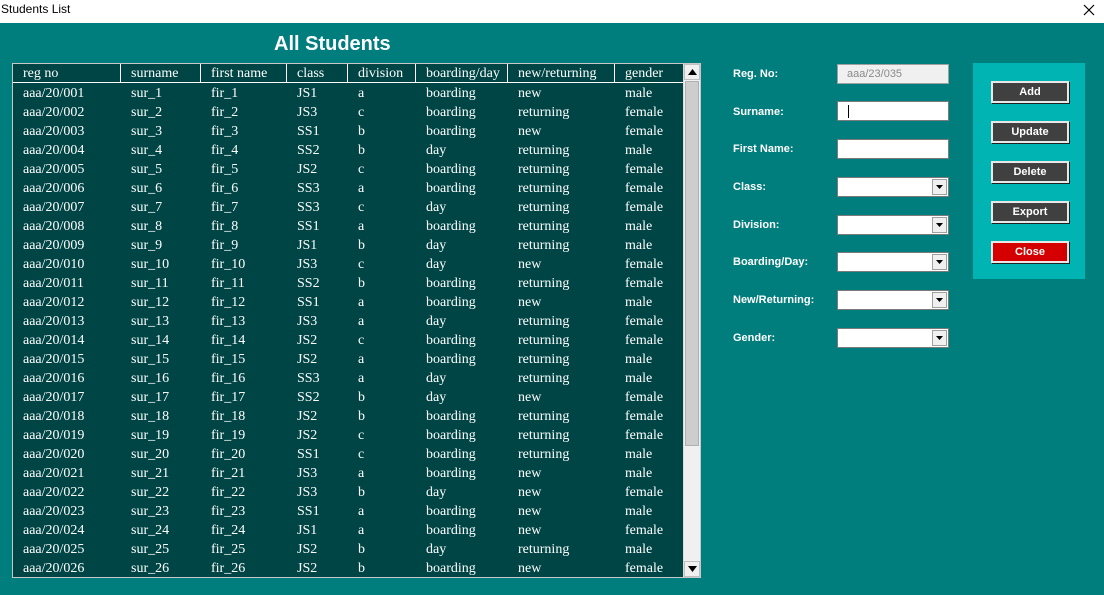 Image resolution: width=1104 pixels, height=595 pixels. What do you see at coordinates (54, 131) in the screenshot?
I see `cell-reg-no: aaa/20/003` at bounding box center [54, 131].